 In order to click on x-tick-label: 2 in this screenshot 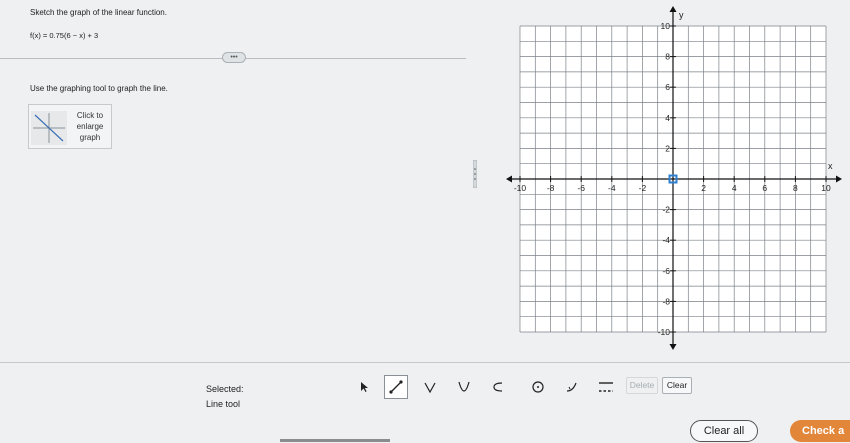, I will do `click(703, 188)`.